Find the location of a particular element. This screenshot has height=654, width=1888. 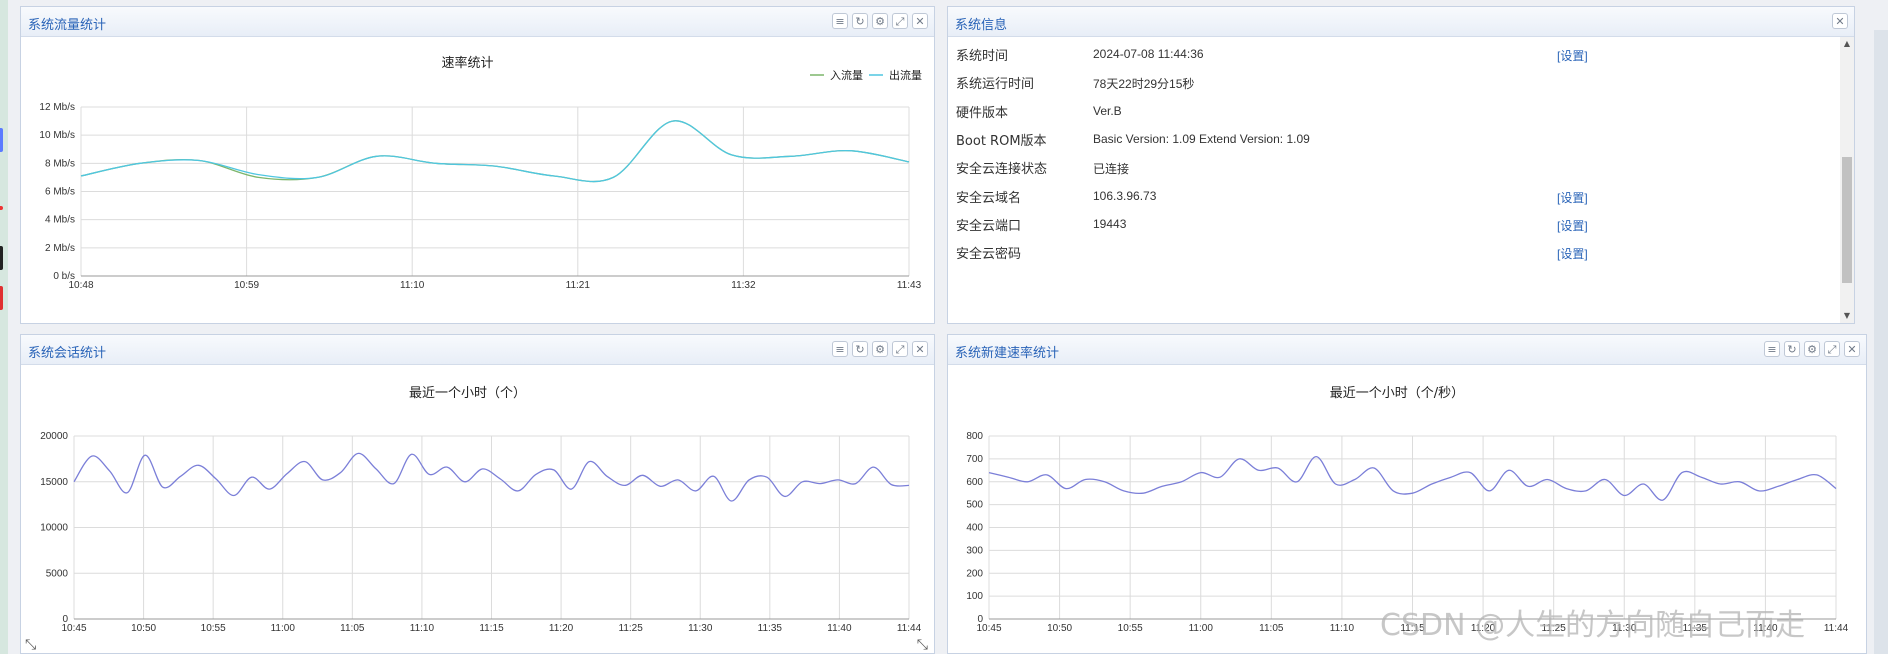

sysinfo-panel-title: 系统信息 is located at coordinates (981, 24).